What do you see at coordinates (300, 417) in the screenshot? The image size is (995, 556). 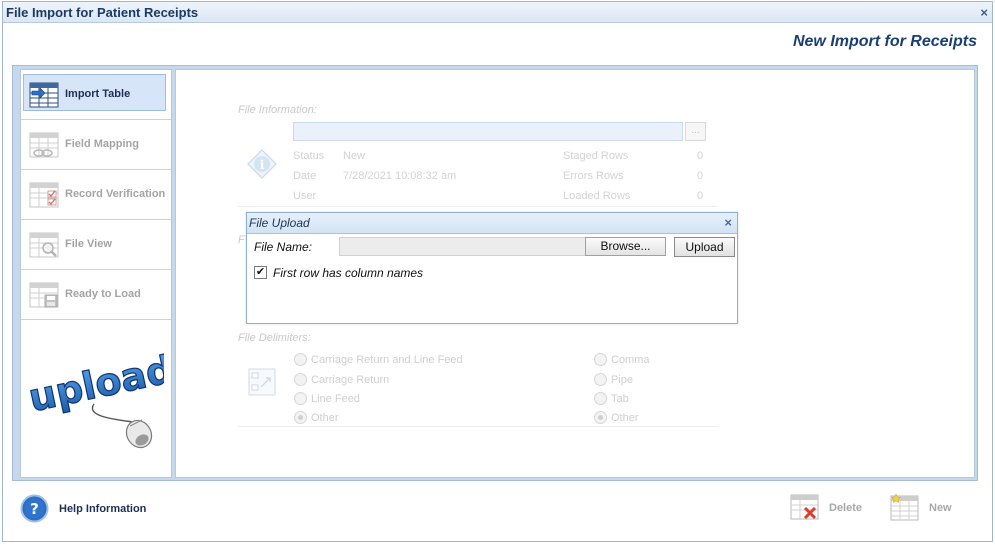 I see `row-delim-other-radio` at bounding box center [300, 417].